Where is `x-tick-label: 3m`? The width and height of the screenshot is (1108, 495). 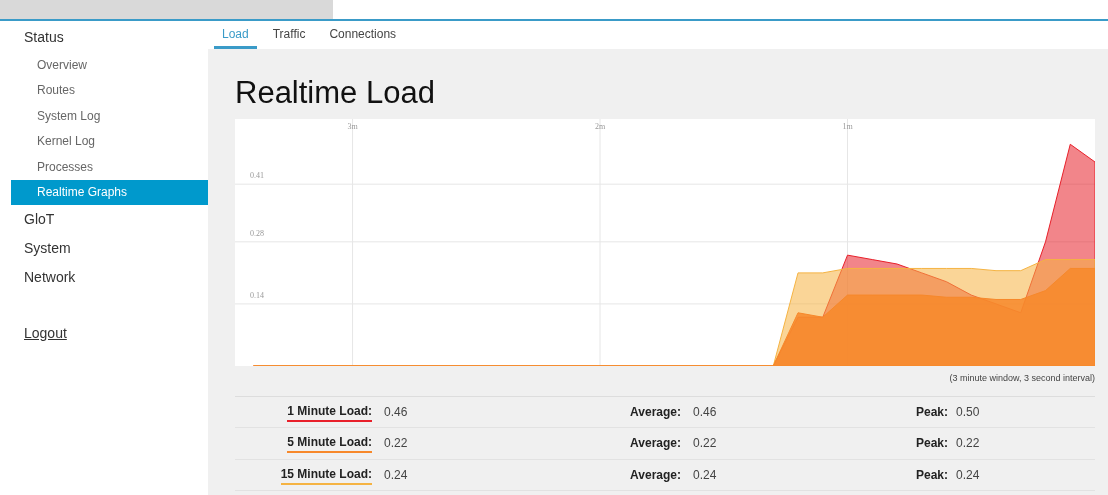
x-tick-label: 3m is located at coordinates (352, 127).